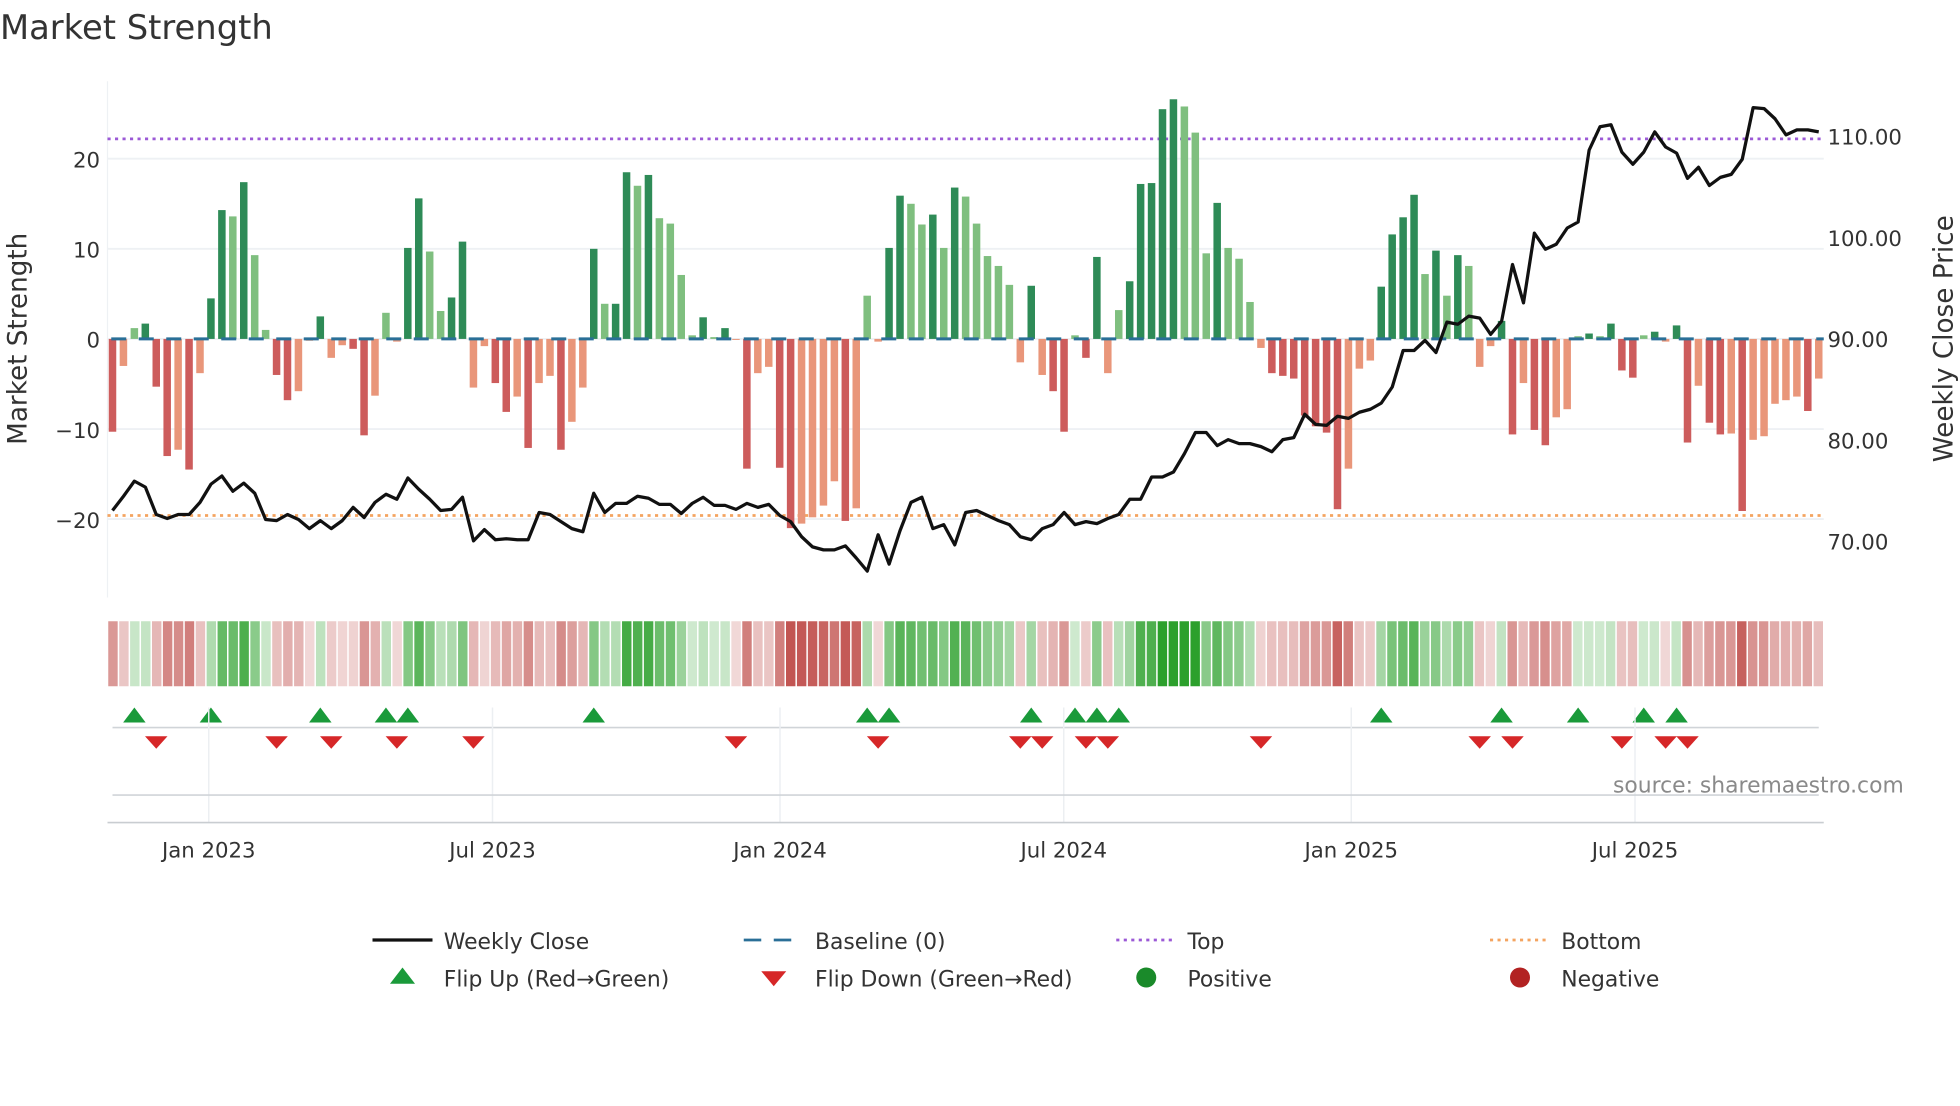 This screenshot has height=1106, width=1960. I want to click on right-axis-label: Weekly Close Price, so click(1945, 338).